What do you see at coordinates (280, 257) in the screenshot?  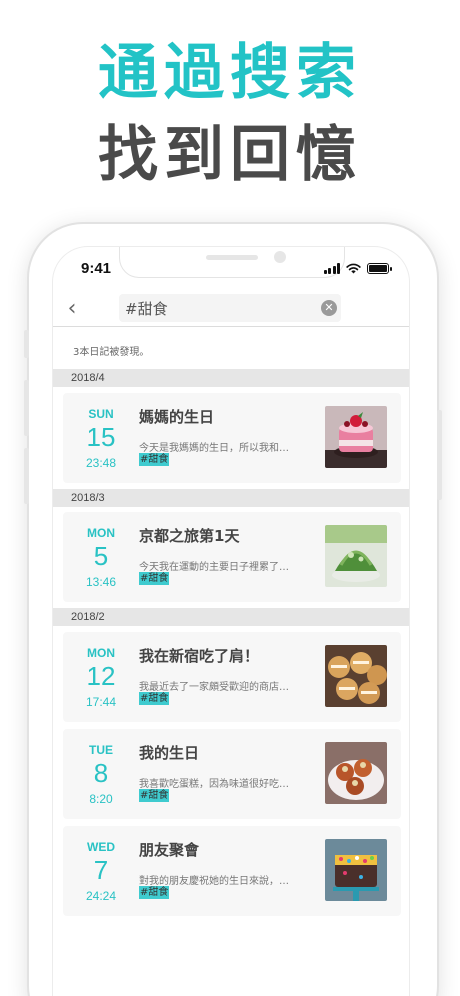 I see `front-camera` at bounding box center [280, 257].